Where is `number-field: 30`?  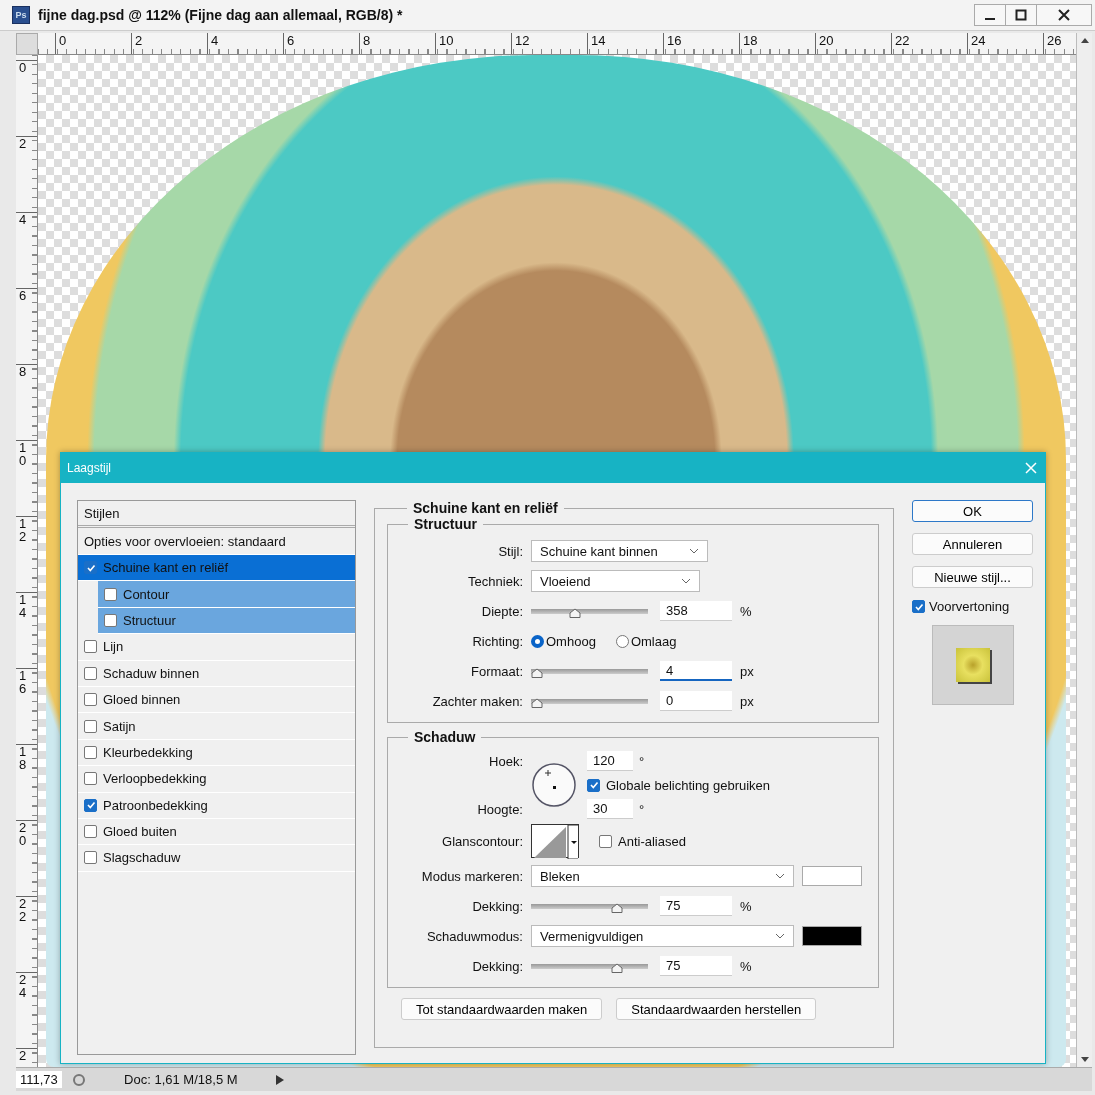 number-field: 30 is located at coordinates (610, 809).